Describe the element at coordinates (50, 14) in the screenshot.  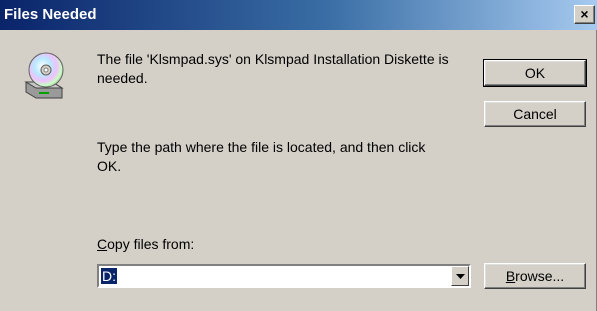
I see `window-title: Files Needed` at that location.